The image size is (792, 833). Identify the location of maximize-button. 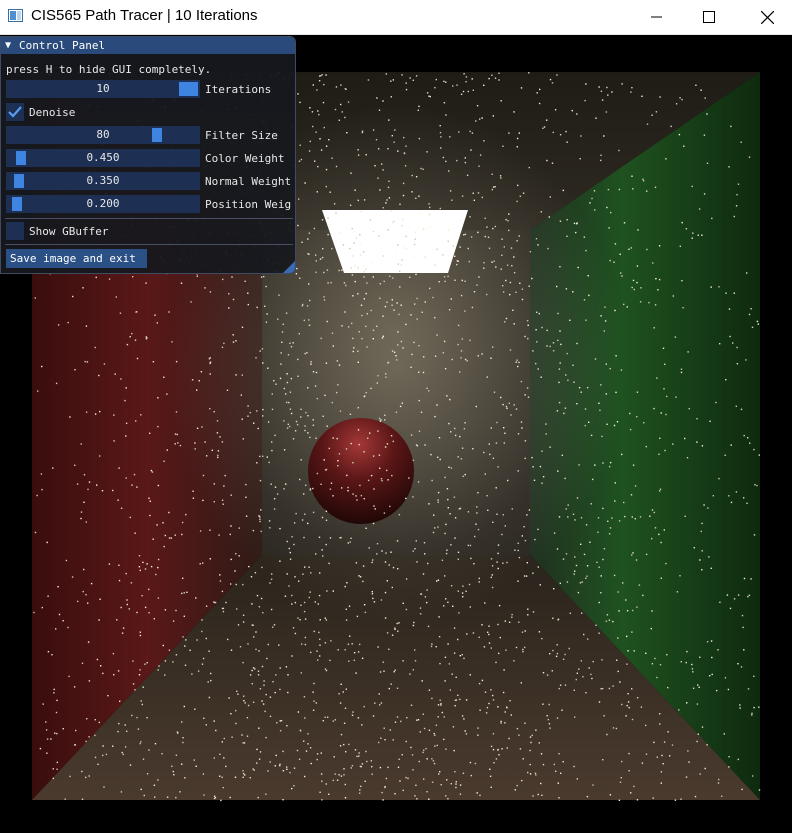
(709, 17).